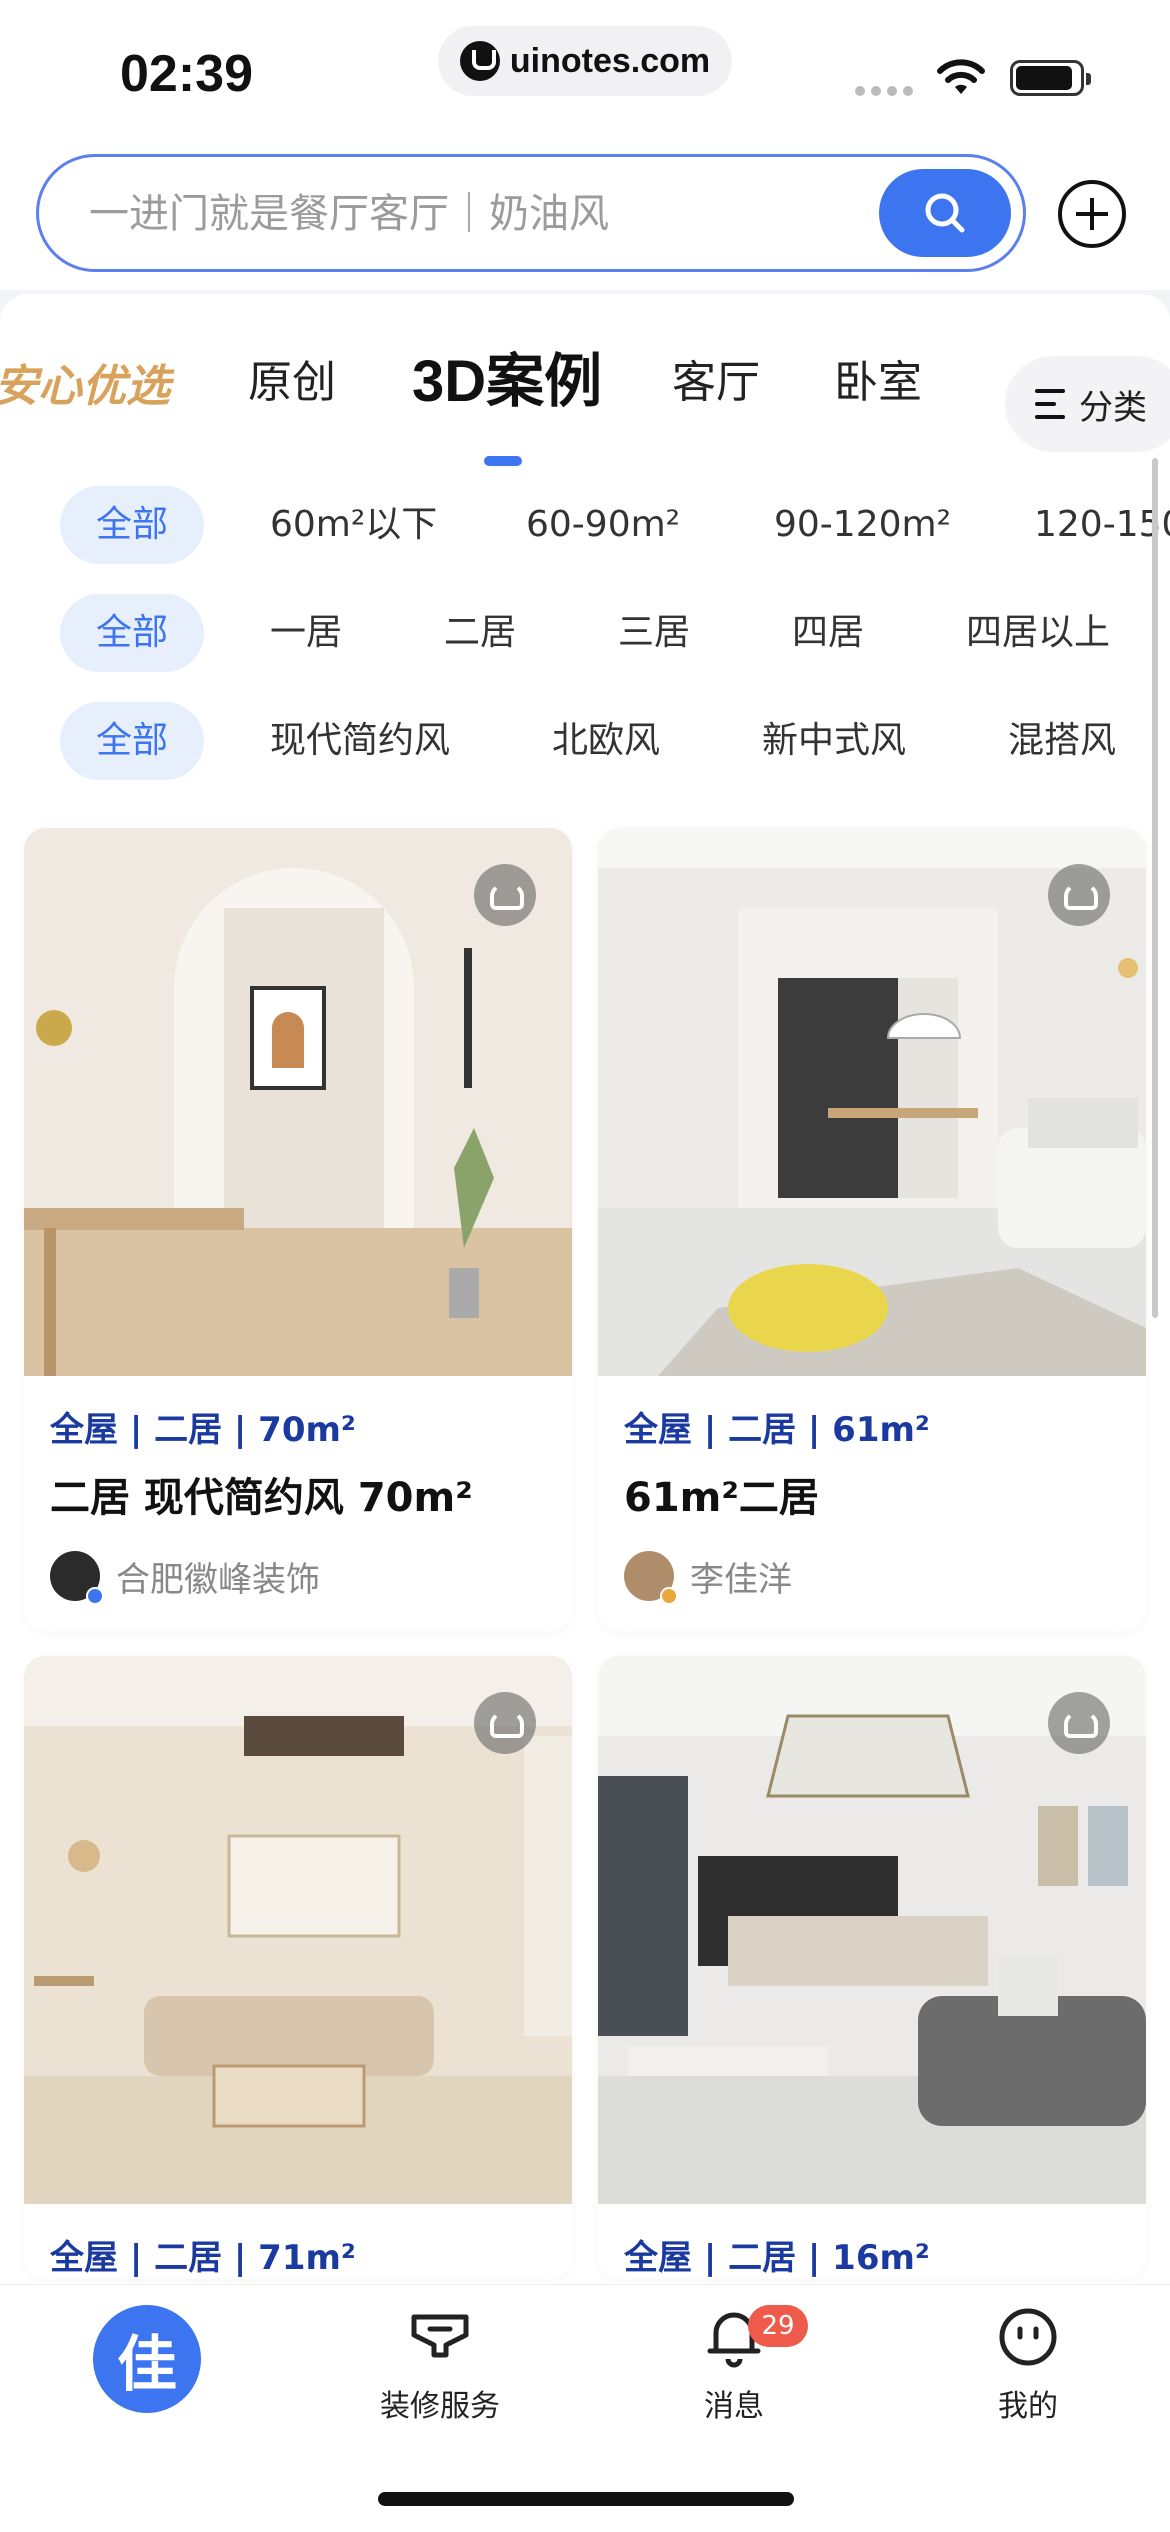 The width and height of the screenshot is (1170, 2532). I want to click on case-card: 全屋 | 二居 | 61m² 61m²二居 李佳洋, so click(872, 1229).